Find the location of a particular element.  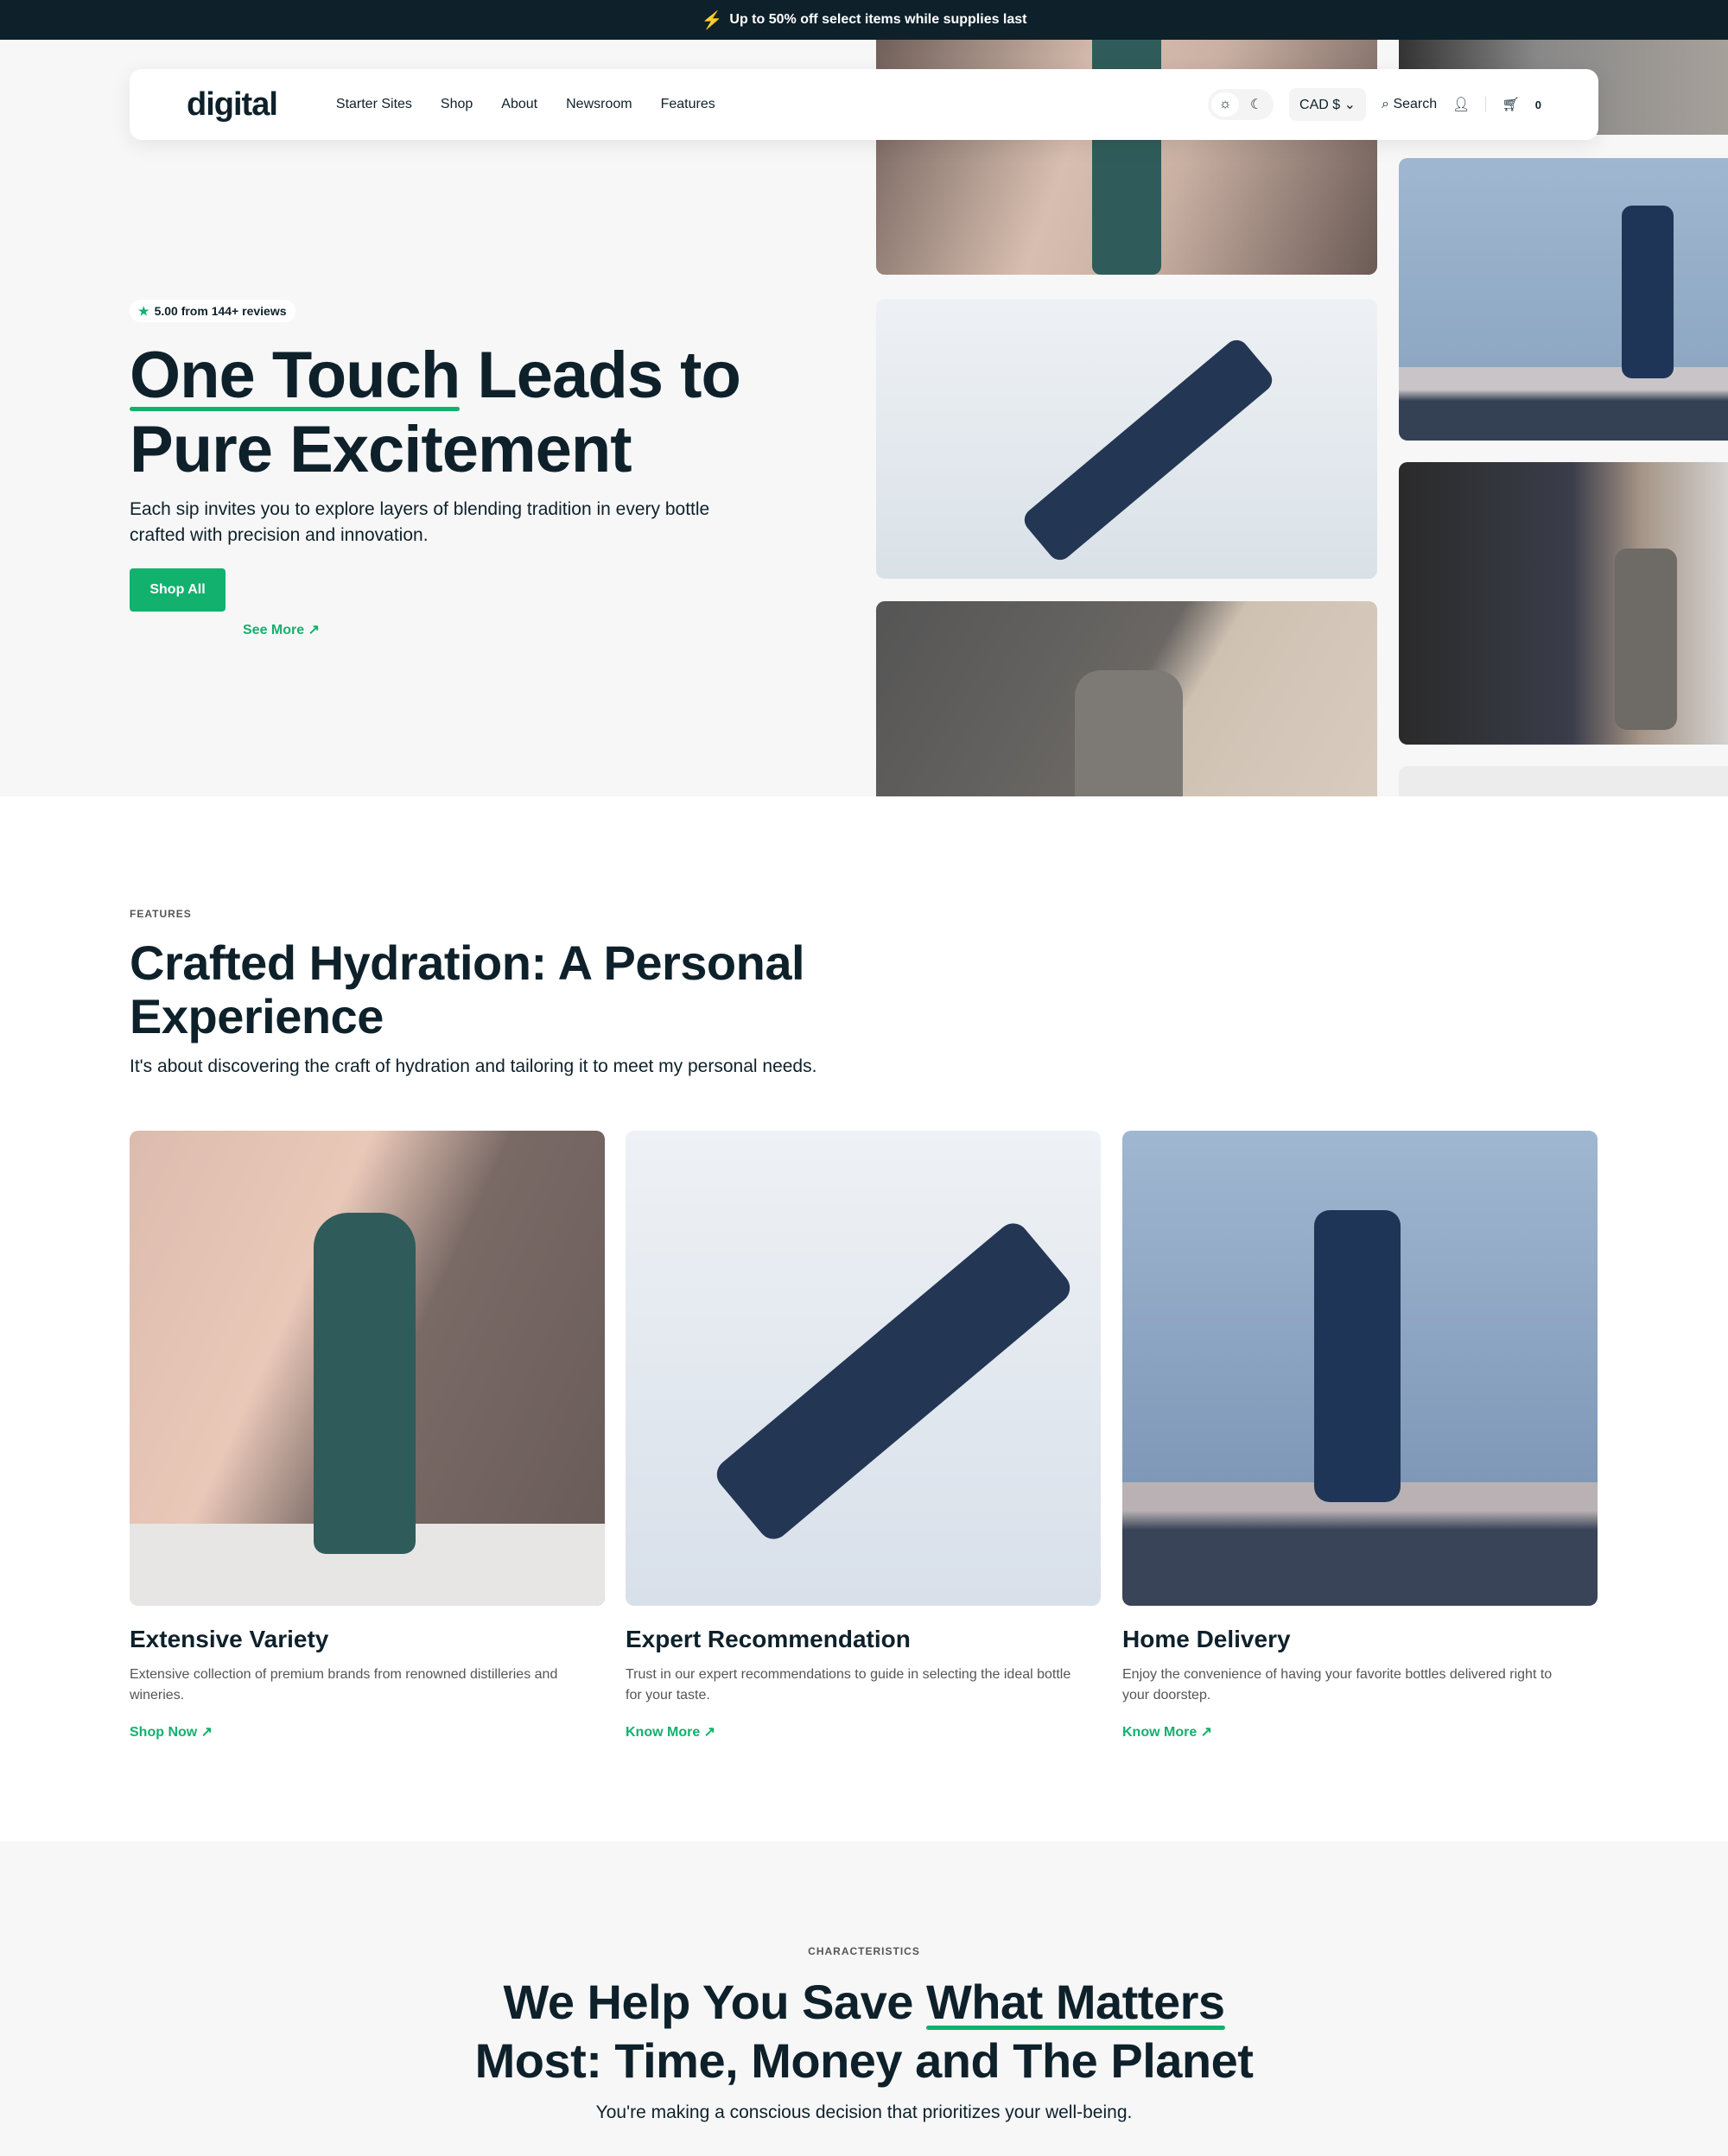

hero-title: One Touch Leads to Pure Excitement is located at coordinates (518, 413).